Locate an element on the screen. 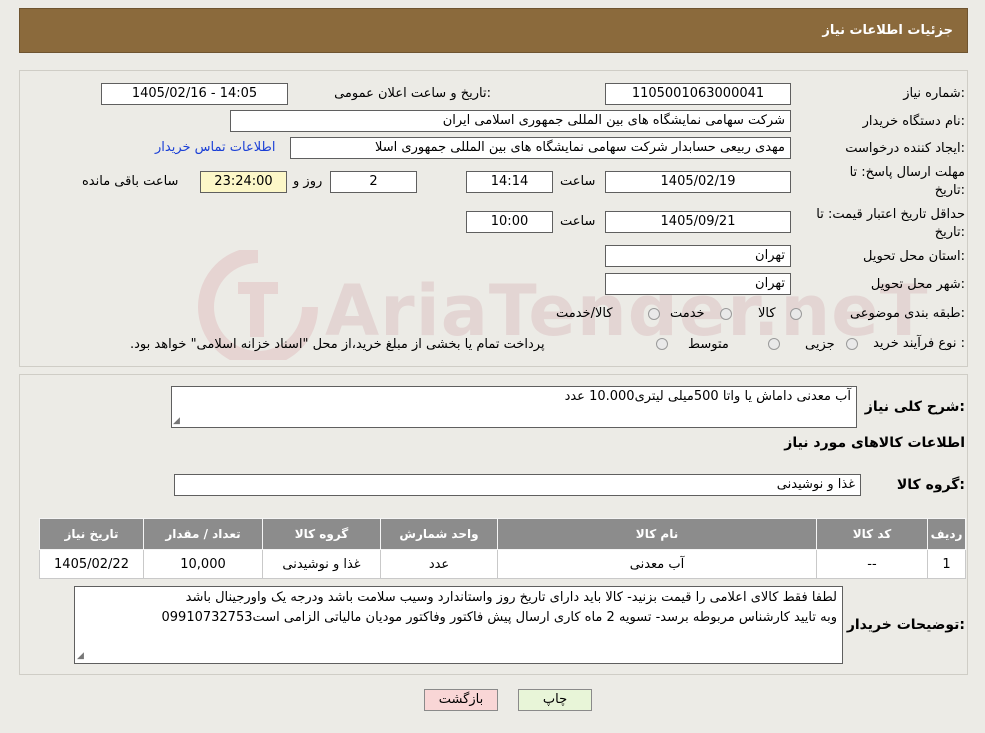 The image size is (985, 733). cell-unit: عدد is located at coordinates (439, 564).